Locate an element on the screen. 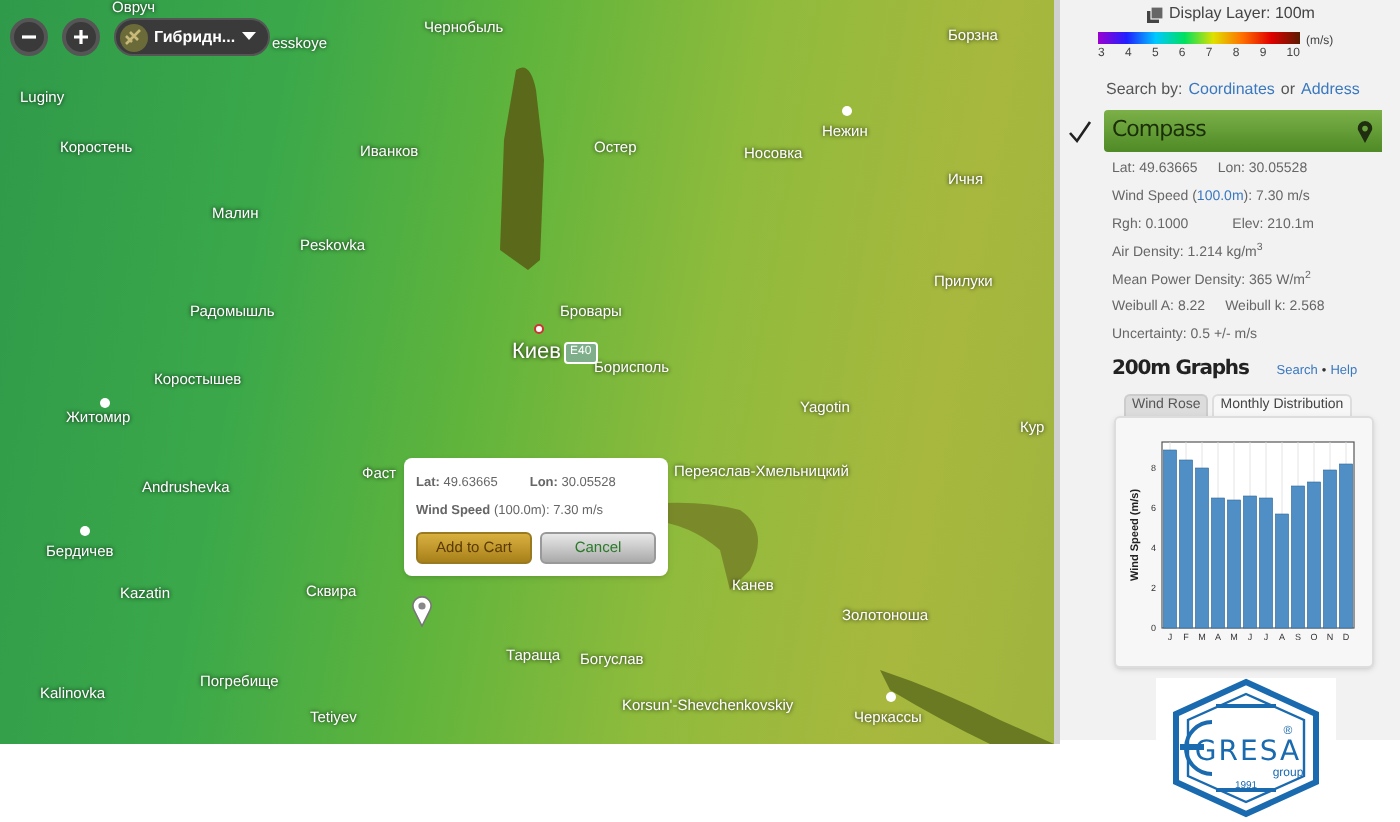  or-label: or is located at coordinates (1288, 90).